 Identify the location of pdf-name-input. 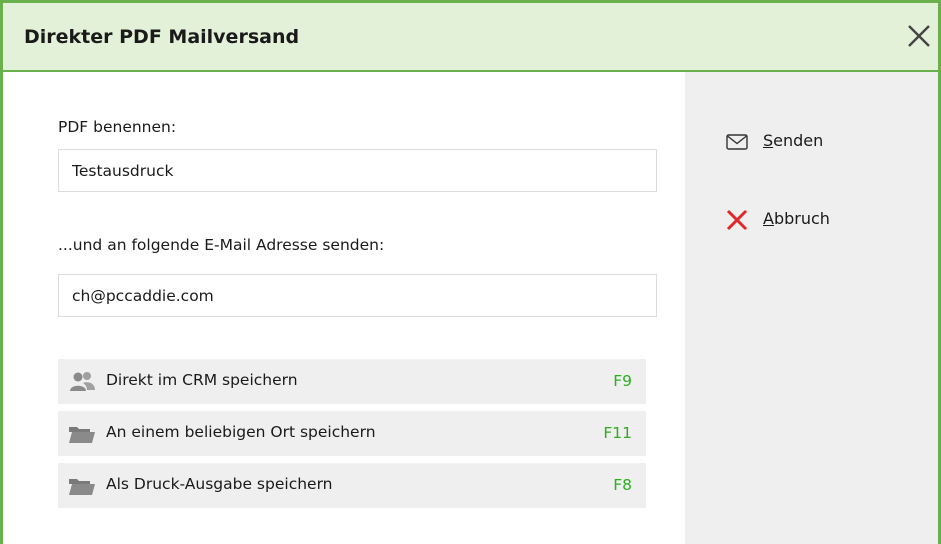
(357, 170).